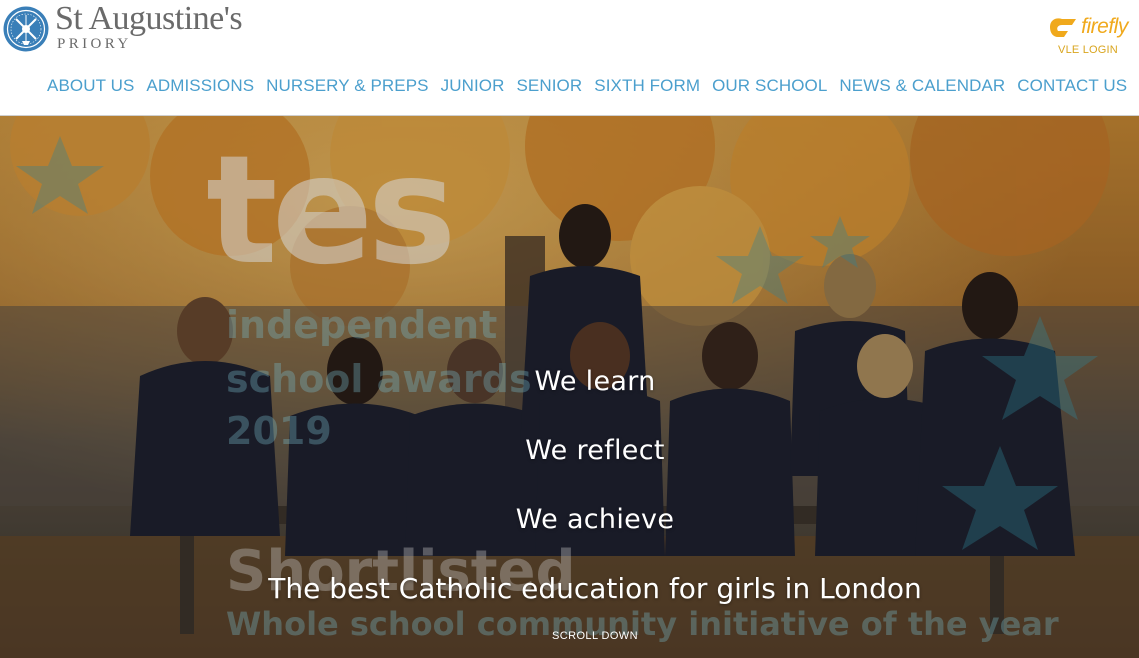 This screenshot has width=1139, height=658. Describe the element at coordinates (595, 519) in the screenshot. I see `tagline-achieve: We achieve` at that location.